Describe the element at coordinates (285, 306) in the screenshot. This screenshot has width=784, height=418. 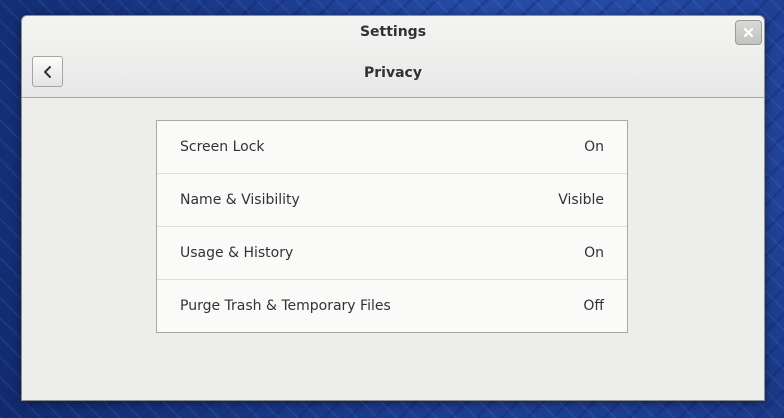
I see `list-item-label: Purge Trash & Temporary Files` at that location.